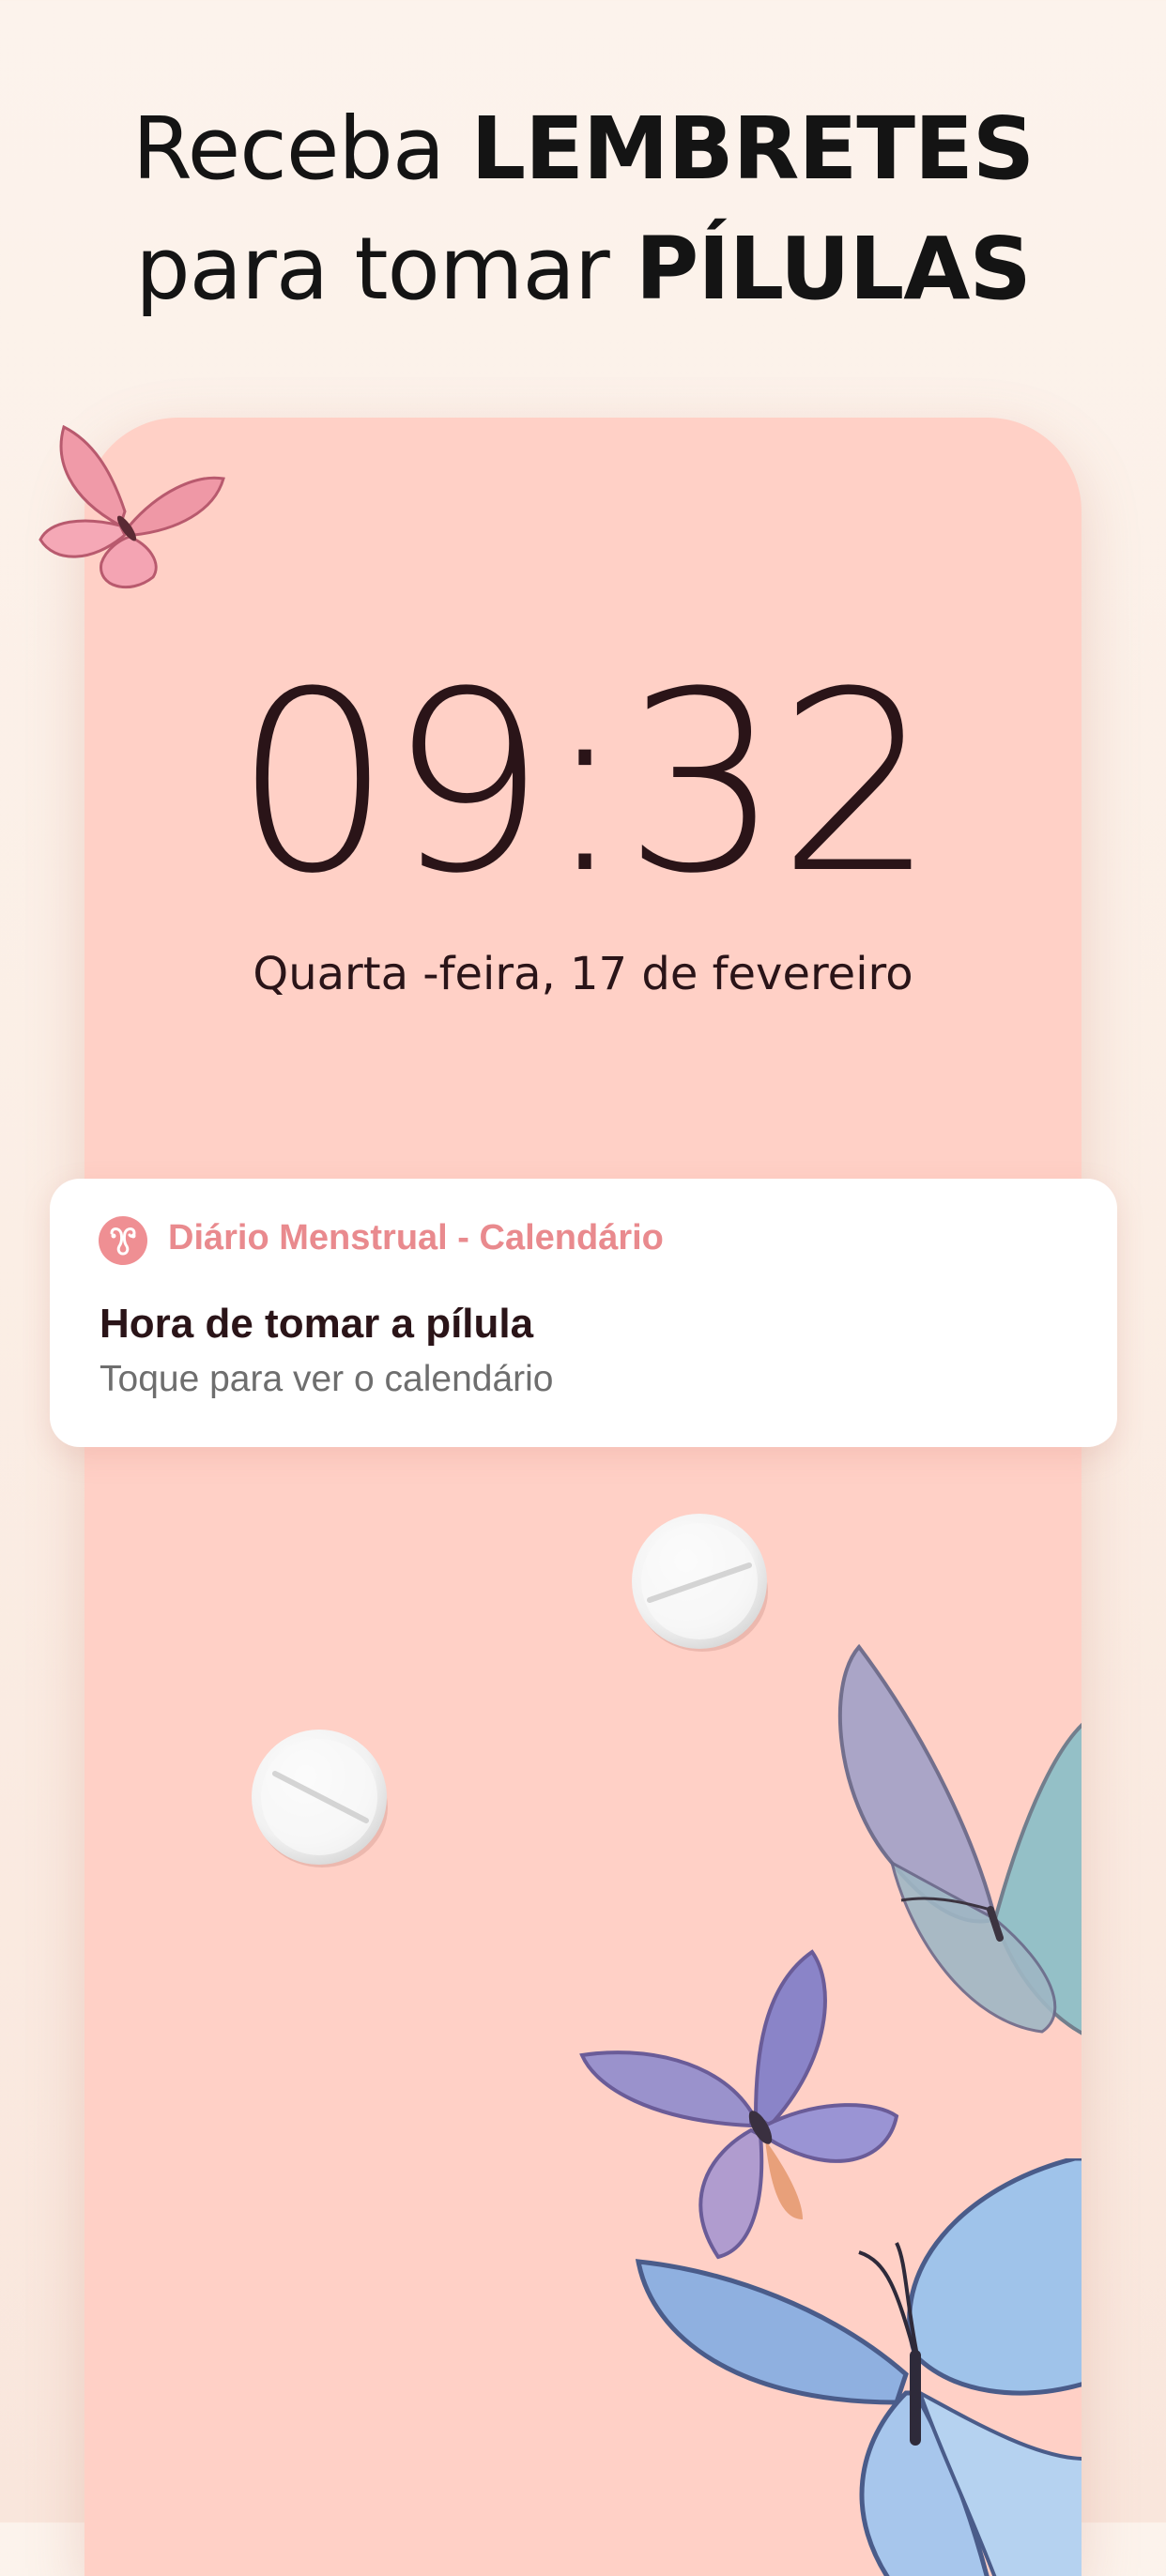 This screenshot has height=2576, width=1166. What do you see at coordinates (583, 974) in the screenshot?
I see `lock-screen-date: Quarta -feira, 17 de fevereiro` at bounding box center [583, 974].